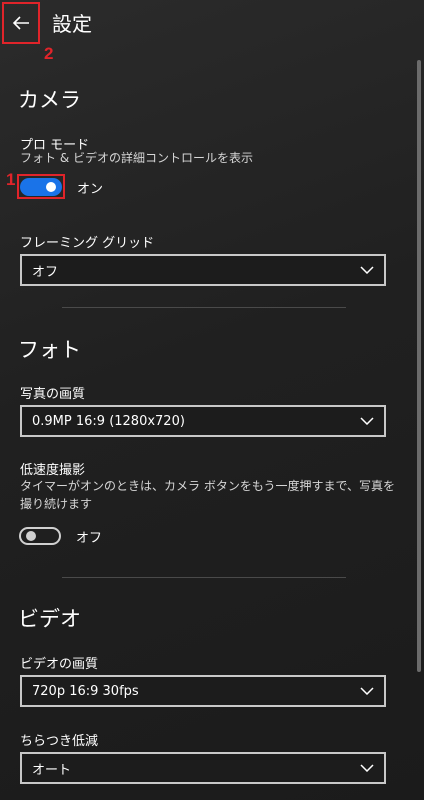  What do you see at coordinates (59, 741) in the screenshot?
I see `flicker-reduction-label: ちらつき低減` at bounding box center [59, 741].